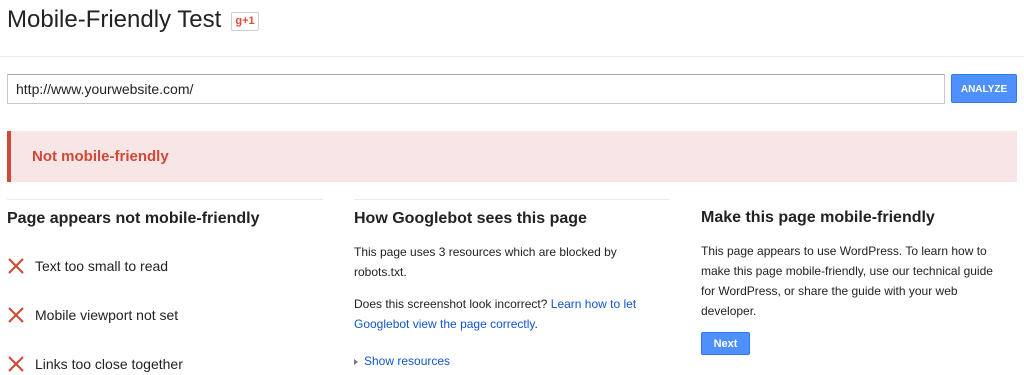 This screenshot has height=375, width=1024. Describe the element at coordinates (470, 218) in the screenshot. I see `googlebot-heading: How Googlebot sees this page` at that location.